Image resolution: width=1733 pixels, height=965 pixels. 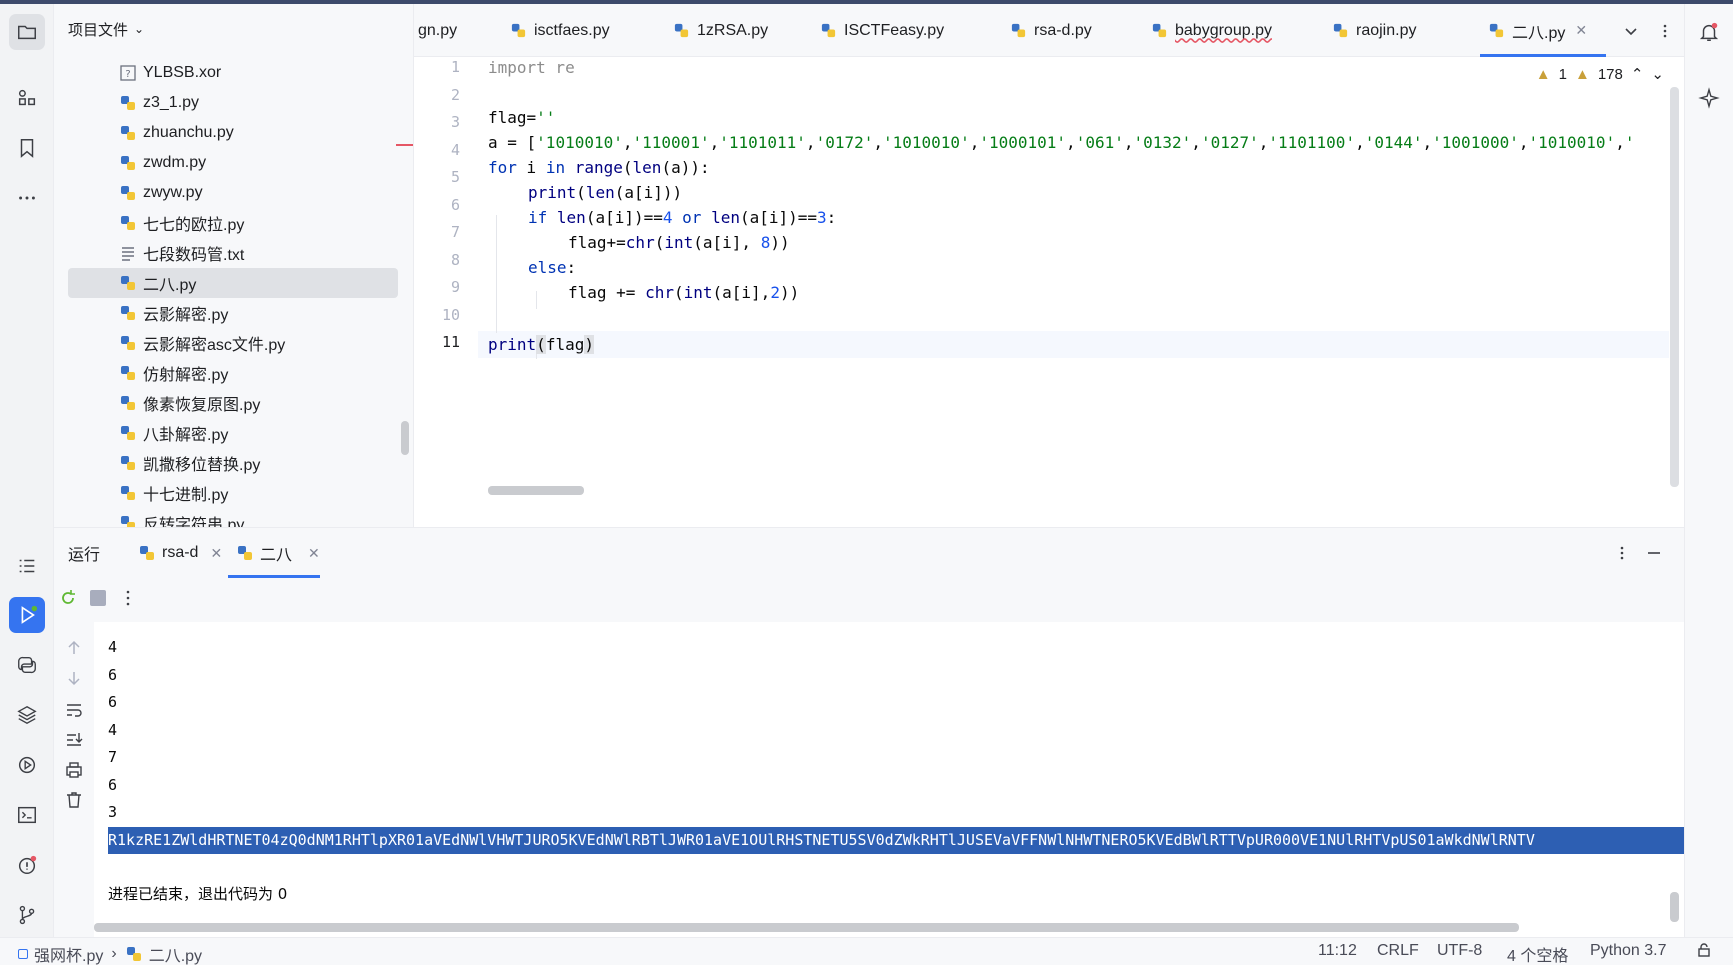 I want to click on editor-tab: 二八.py ✕, so click(x=1543, y=30).